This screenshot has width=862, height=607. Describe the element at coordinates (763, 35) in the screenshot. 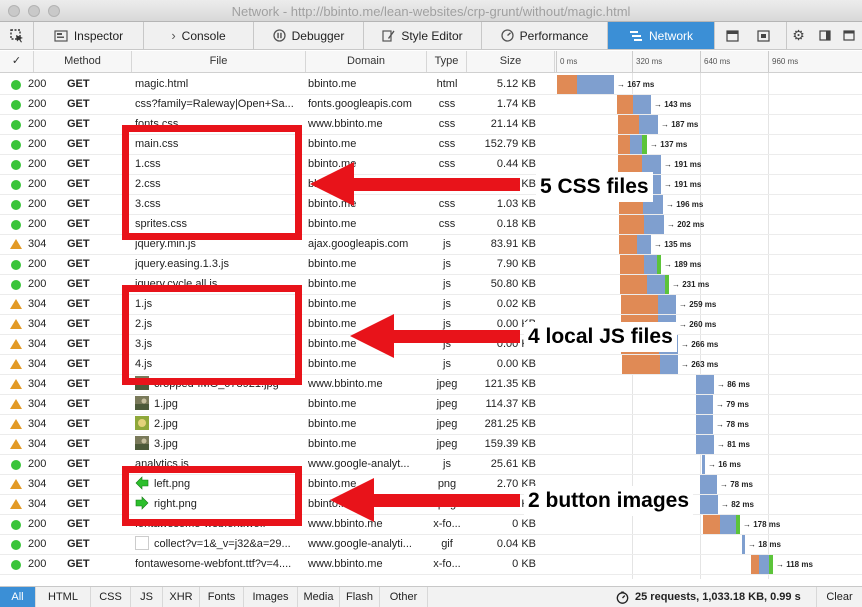

I see `responsive-mode-icon` at that location.